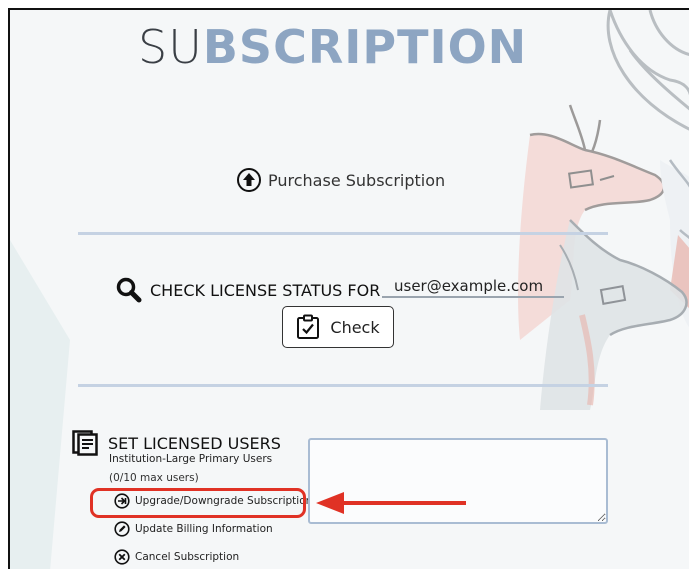 This screenshot has height=569, width=691. What do you see at coordinates (198, 503) in the screenshot?
I see `annotation-highlight-box` at bounding box center [198, 503].